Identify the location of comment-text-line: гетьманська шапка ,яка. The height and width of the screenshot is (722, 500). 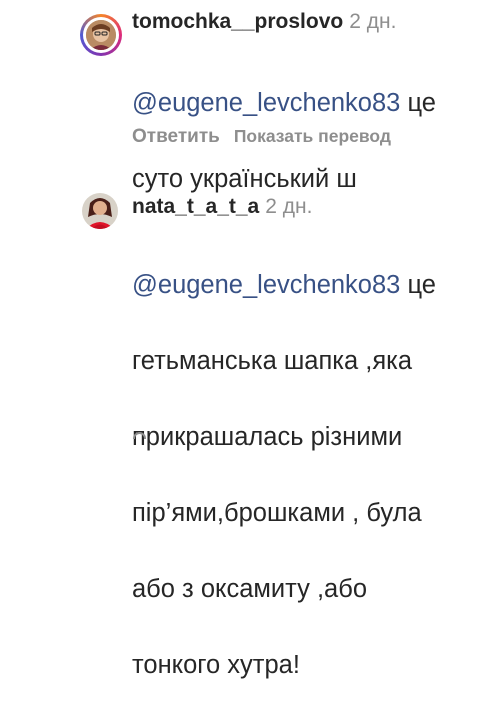
(272, 361).